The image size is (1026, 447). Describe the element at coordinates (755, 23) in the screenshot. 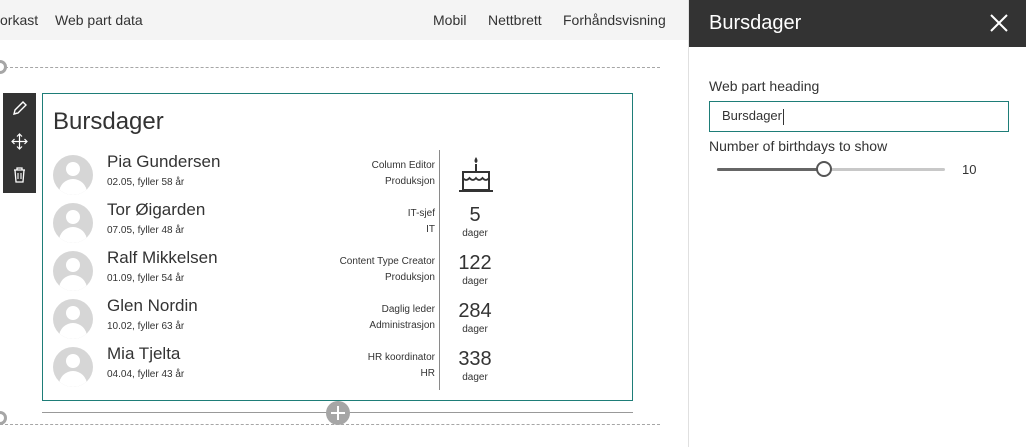

I see `pane-title: Bursdager` at that location.